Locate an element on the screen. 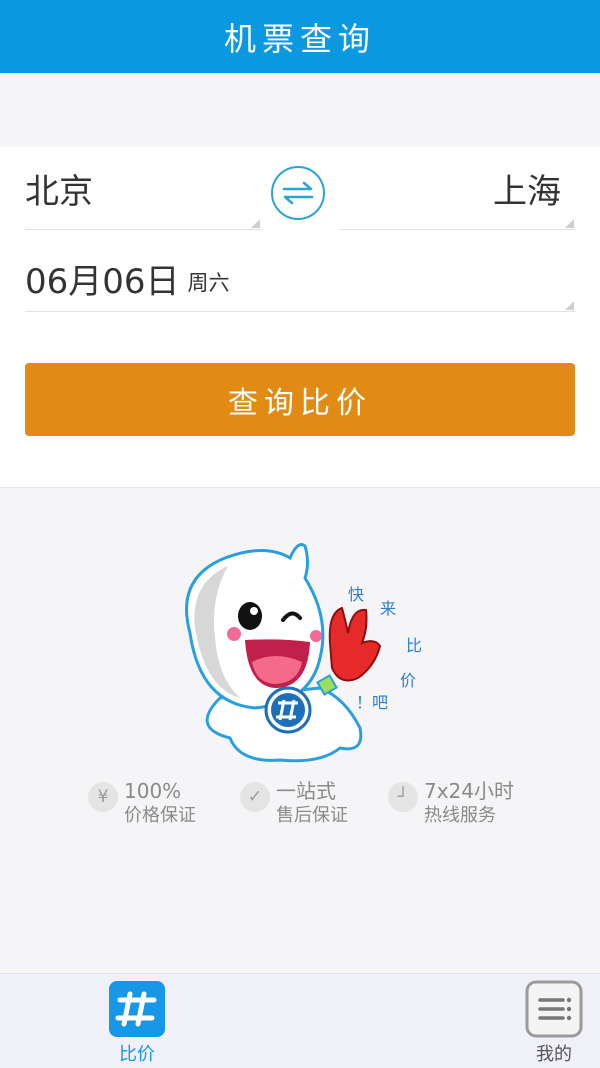 Image resolution: width=600 pixels, height=1068 pixels. mascot-slogan-char: 价 is located at coordinates (408, 680).